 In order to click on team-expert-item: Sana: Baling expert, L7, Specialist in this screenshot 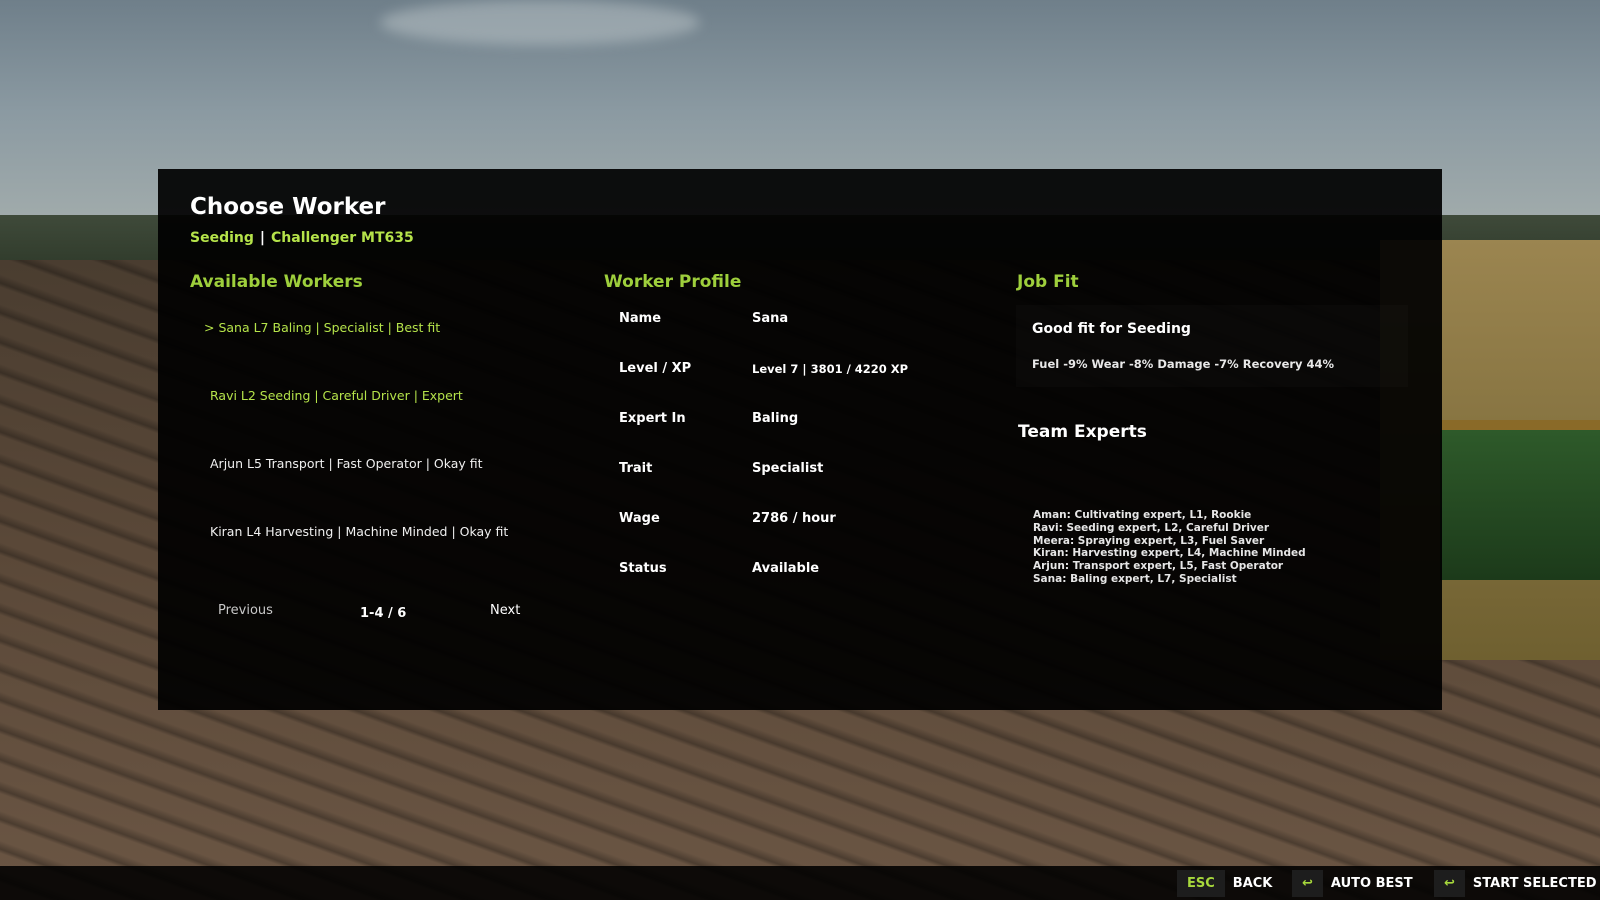, I will do `click(1135, 578)`.